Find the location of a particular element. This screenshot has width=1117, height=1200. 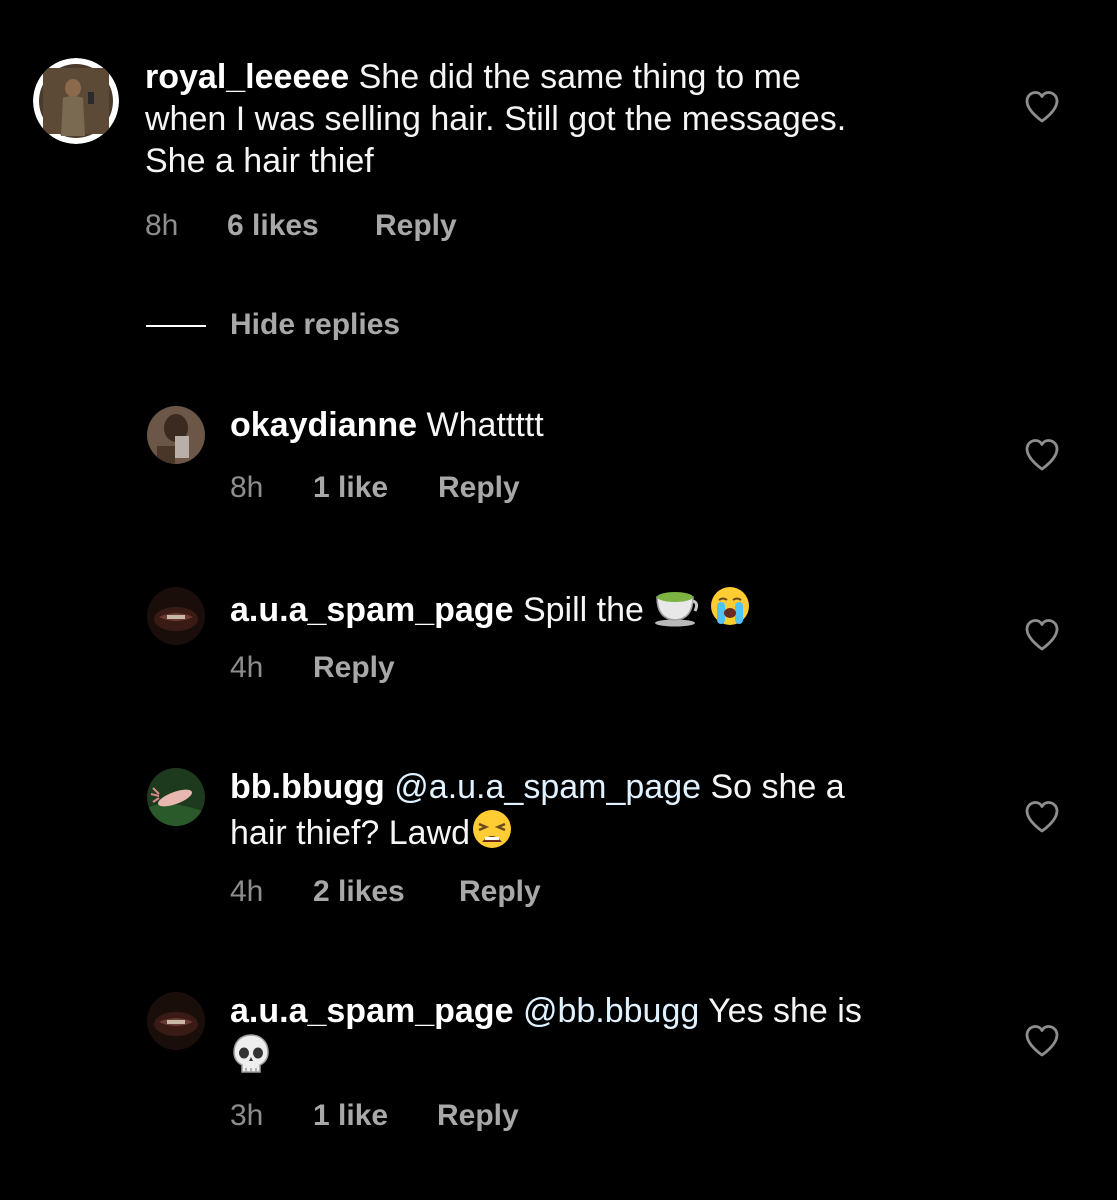

comment-username: royal_leeeee is located at coordinates (247, 77).